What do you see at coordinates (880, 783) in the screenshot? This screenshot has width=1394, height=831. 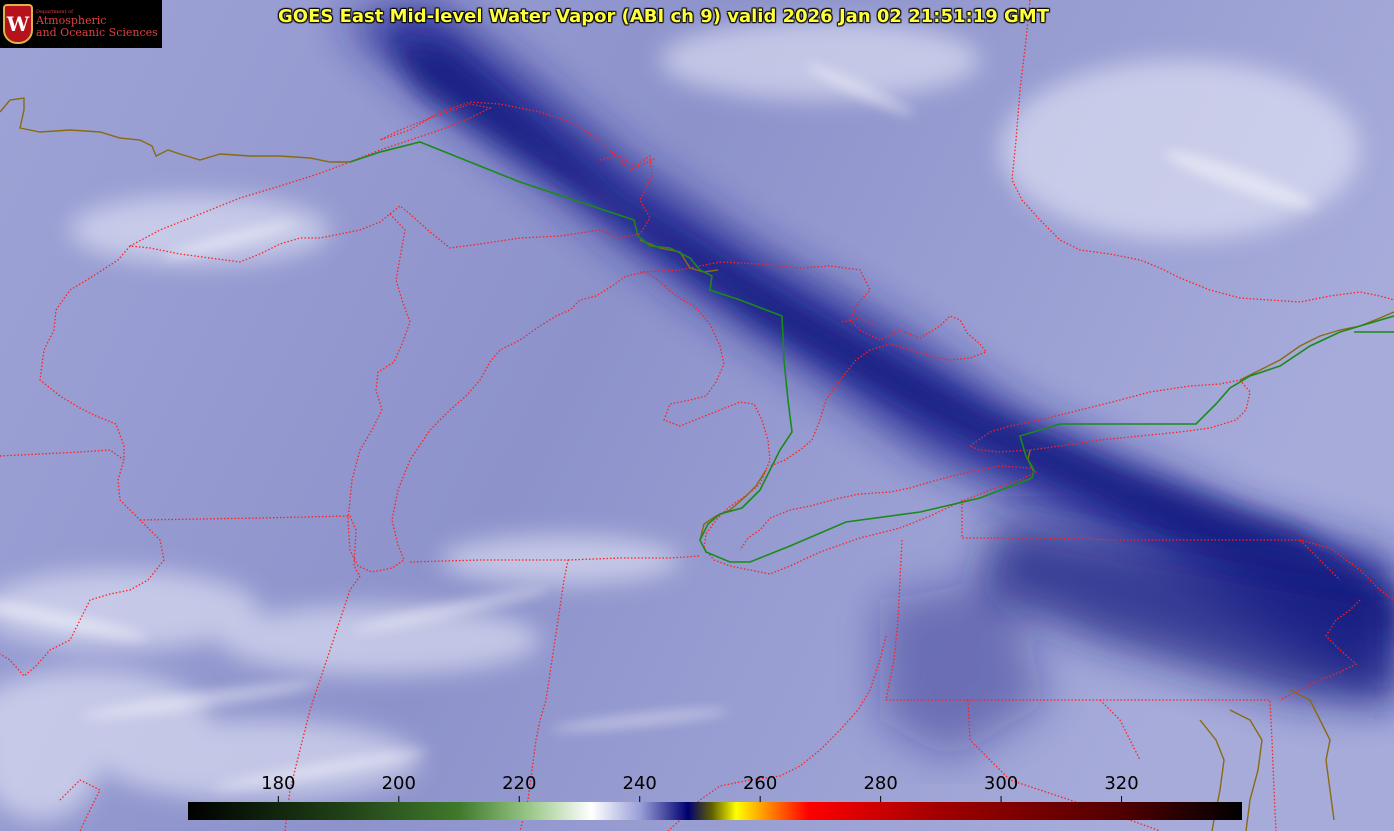 I see `colorbar-tick-label: 280` at bounding box center [880, 783].